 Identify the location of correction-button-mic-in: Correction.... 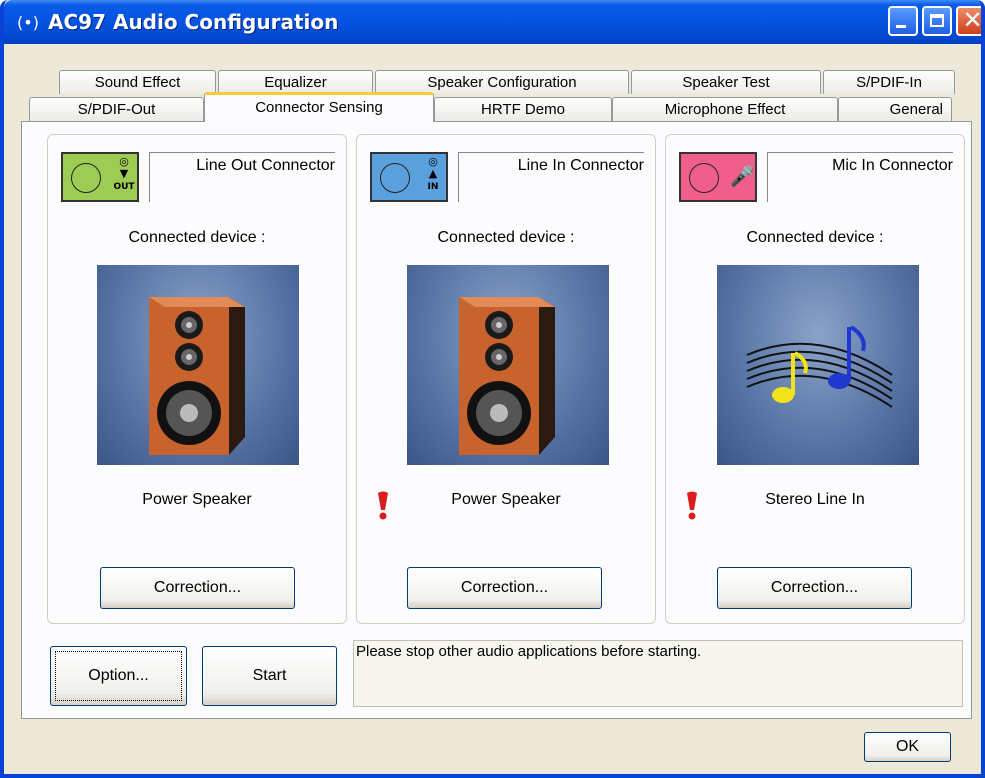
(814, 588).